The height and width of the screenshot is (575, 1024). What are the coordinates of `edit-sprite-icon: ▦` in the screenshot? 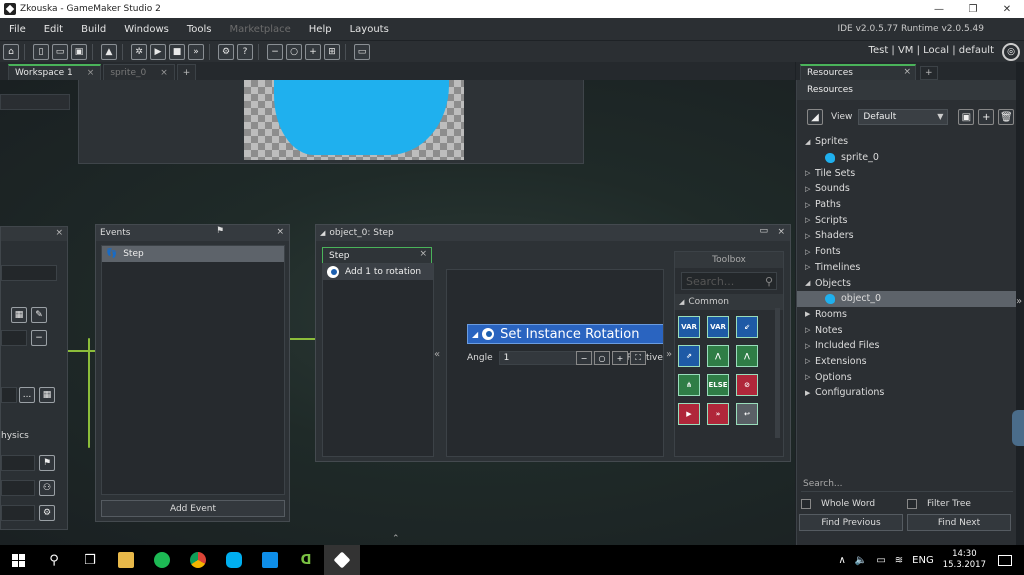 It's located at (19, 315).